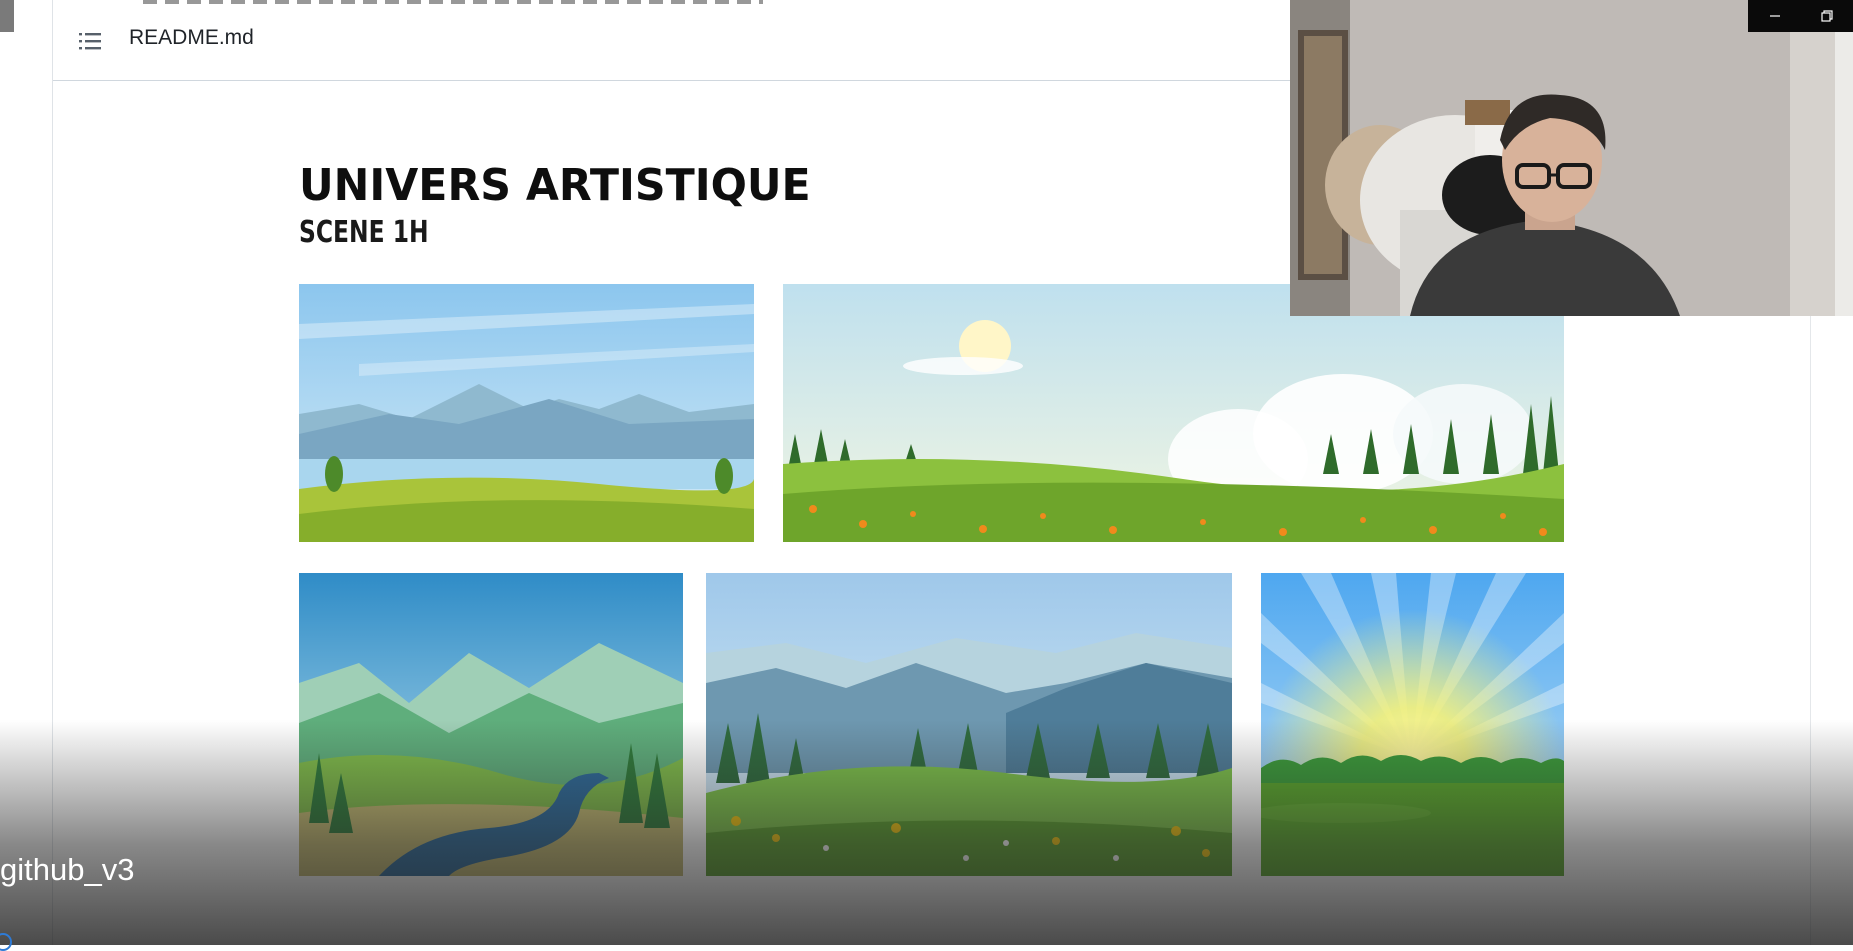  I want to click on left-edge-marker, so click(7, 16).